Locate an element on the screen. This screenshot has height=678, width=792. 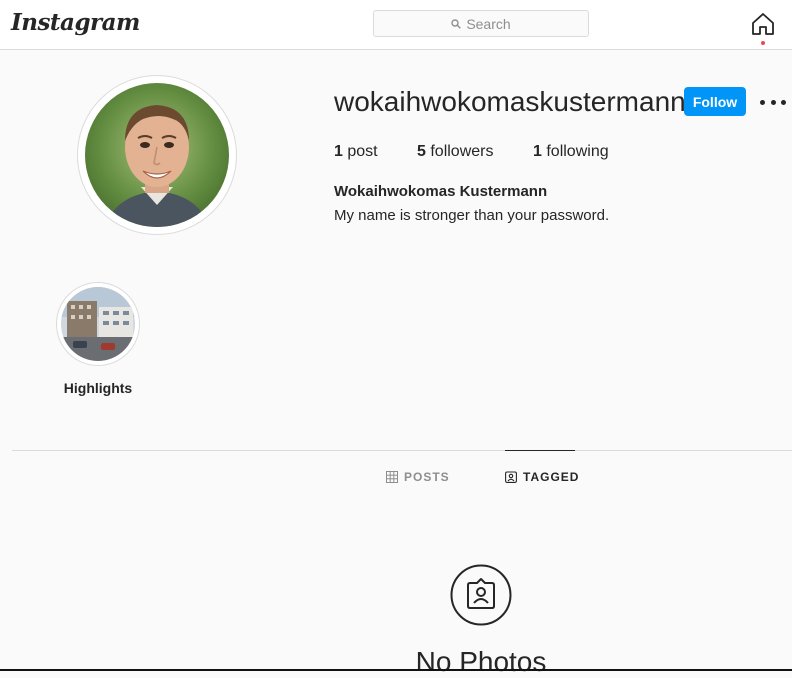
following-link: 1 following is located at coordinates (571, 152).